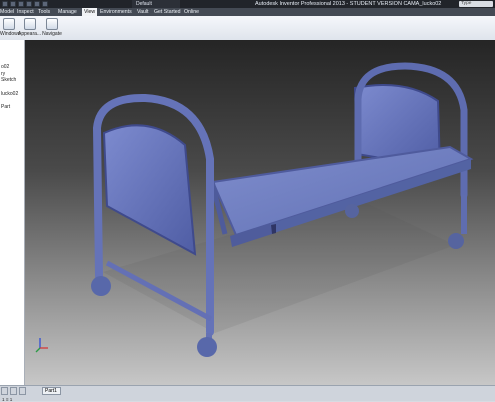 Image resolution: width=495 pixels, height=402 pixels. Describe the element at coordinates (247, 393) in the screenshot. I see `bottom-toolbar: Part1 1 ≡ 1` at that location.